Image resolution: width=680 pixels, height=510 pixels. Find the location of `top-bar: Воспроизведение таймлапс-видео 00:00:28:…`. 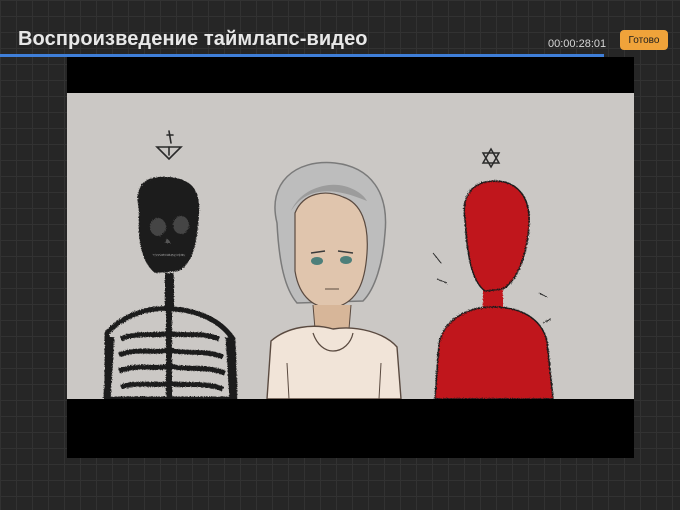

top-bar: Воспроизведение таймлапс-видео 00:00:28:… is located at coordinates (340, 28).